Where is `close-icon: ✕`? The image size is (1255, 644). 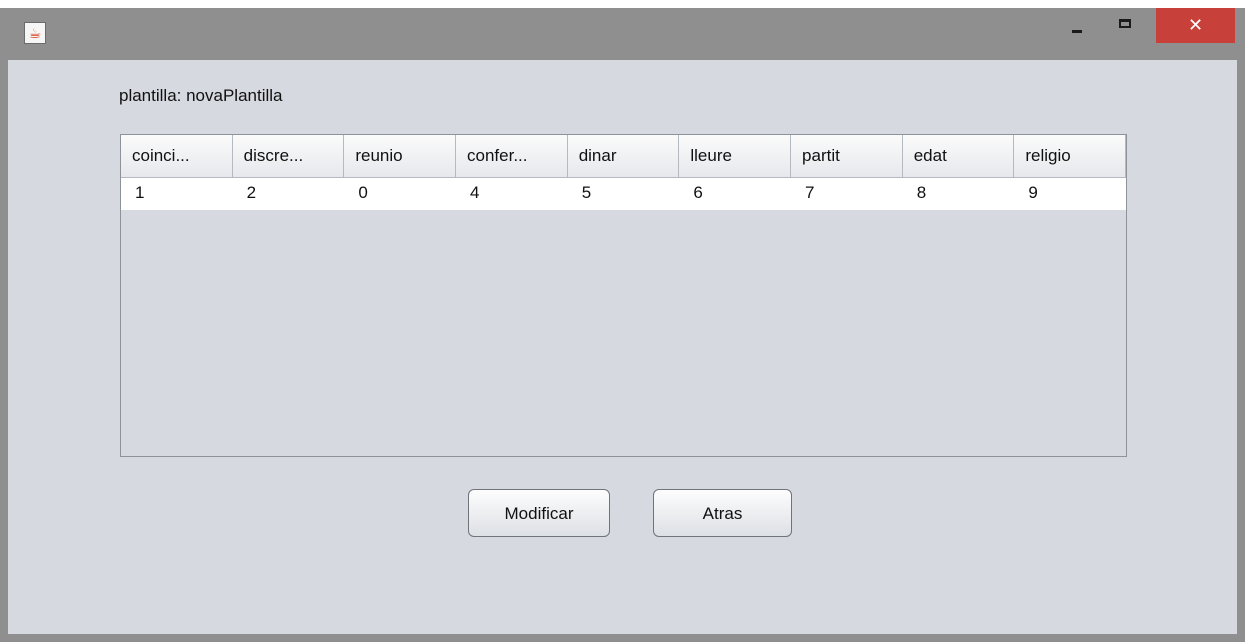 close-icon: ✕ is located at coordinates (1195, 25).